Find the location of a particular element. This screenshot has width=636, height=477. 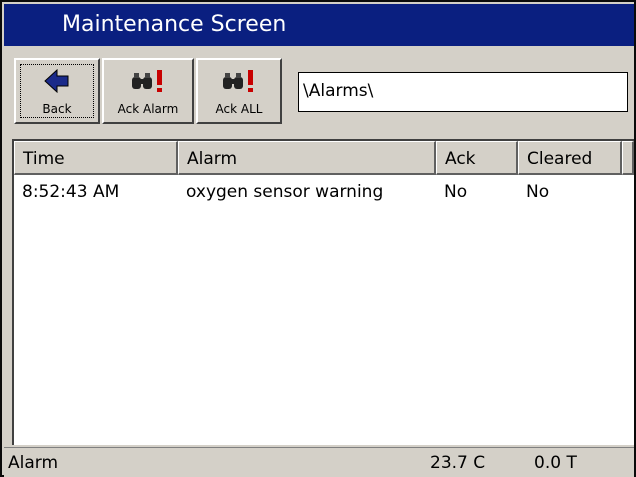

alarm-list-header: Time Alarm Ack Cleared is located at coordinates (324, 158).